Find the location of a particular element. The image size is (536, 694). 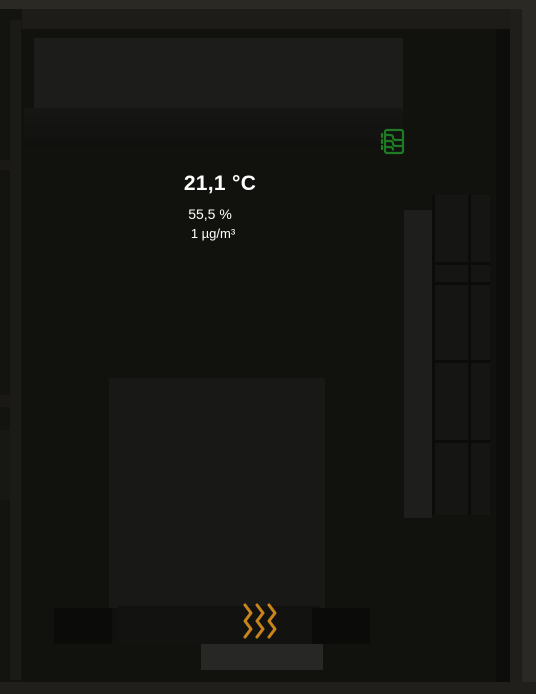

air-filter-icon-svg is located at coordinates (392, 141).